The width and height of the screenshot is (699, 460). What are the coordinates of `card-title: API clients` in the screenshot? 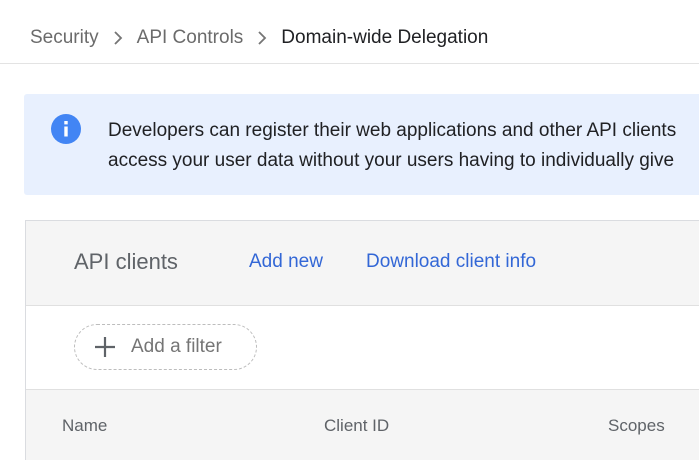 It's located at (126, 261).